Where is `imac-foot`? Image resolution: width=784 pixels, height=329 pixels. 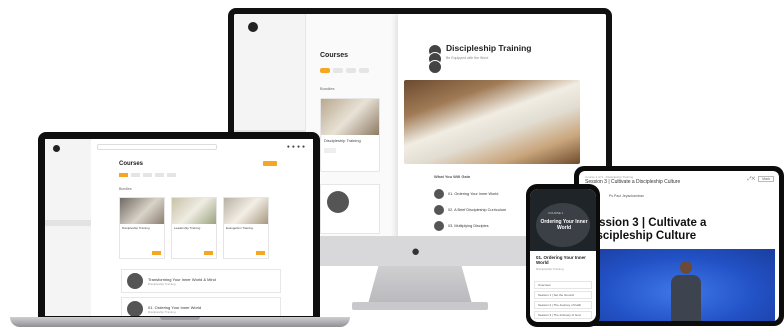
imac-foot is located at coordinates (420, 306).